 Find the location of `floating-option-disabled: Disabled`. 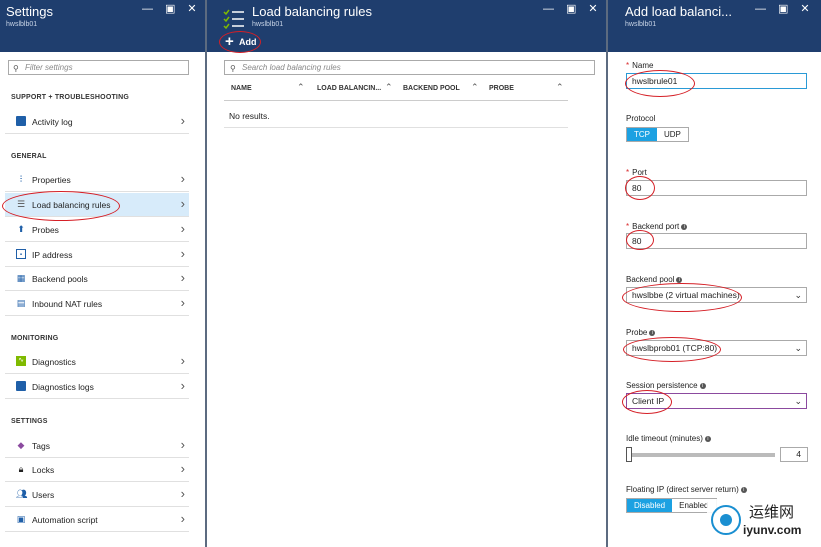

floating-option-disabled: Disabled is located at coordinates (650, 505).